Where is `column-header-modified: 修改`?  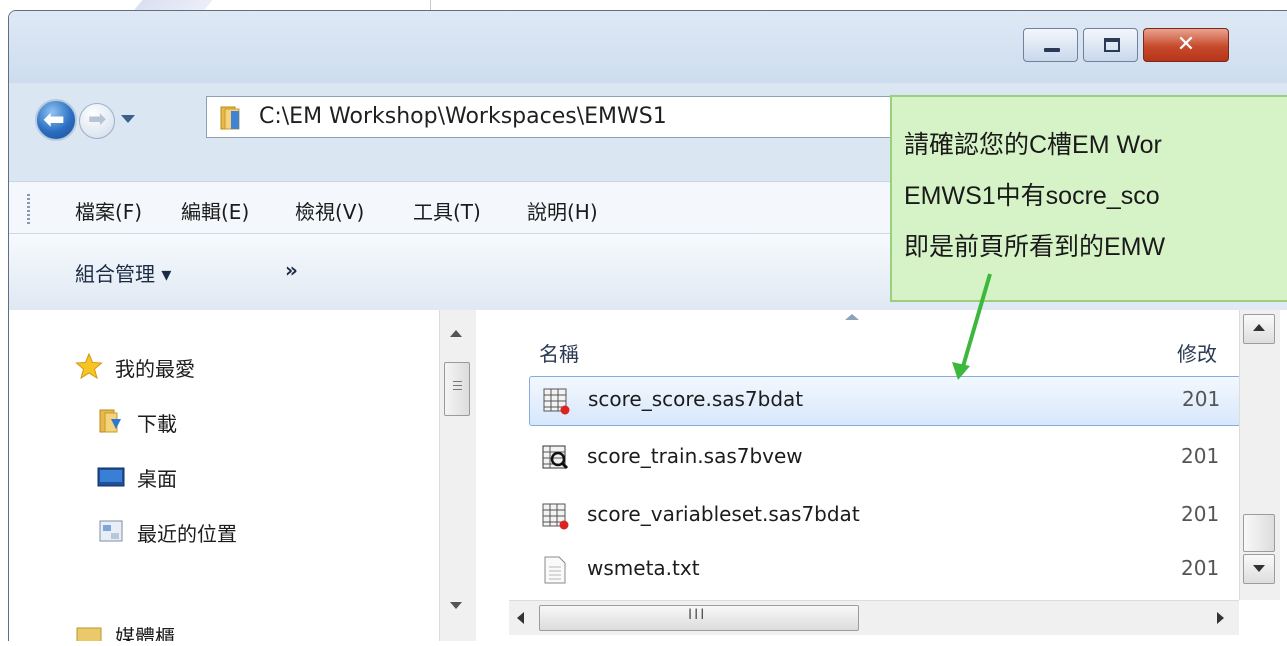
column-header-modified: 修改 is located at coordinates (1197, 352).